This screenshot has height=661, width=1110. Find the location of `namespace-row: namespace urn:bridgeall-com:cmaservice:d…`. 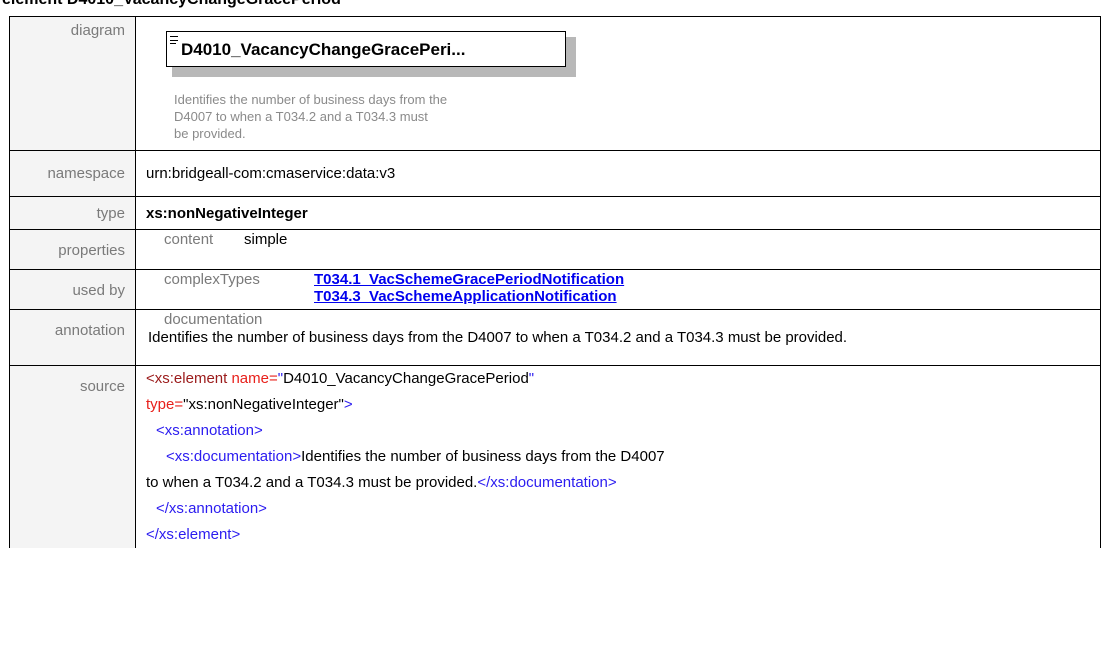

namespace-row: namespace urn:bridgeall-com:cmaservice:d… is located at coordinates (555, 173).